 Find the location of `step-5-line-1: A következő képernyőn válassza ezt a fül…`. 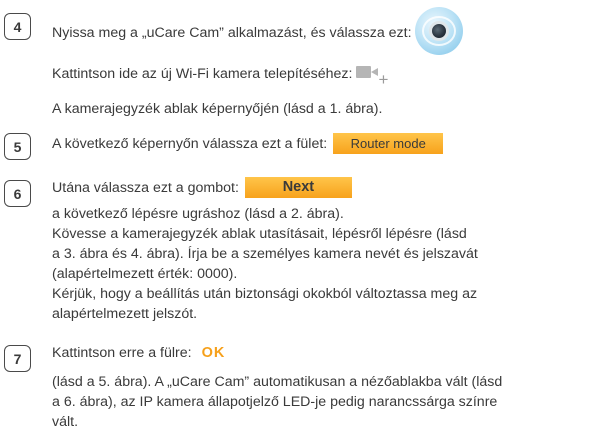

step-5-line-1: A következő képernyőn válassza ezt a fül… is located at coordinates (248, 143).